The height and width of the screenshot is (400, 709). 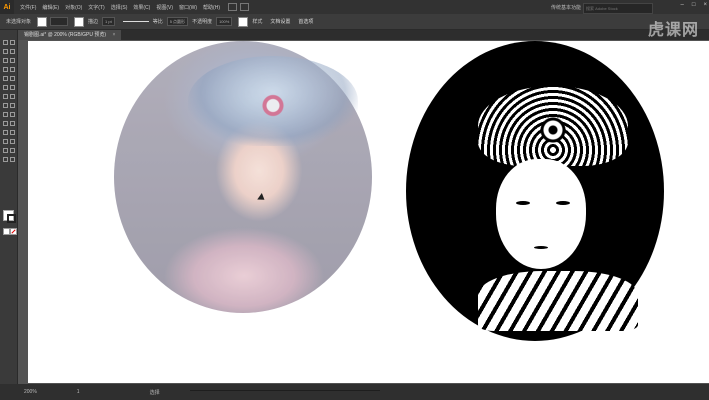 I want to click on traced-collar, so click(x=558, y=301).